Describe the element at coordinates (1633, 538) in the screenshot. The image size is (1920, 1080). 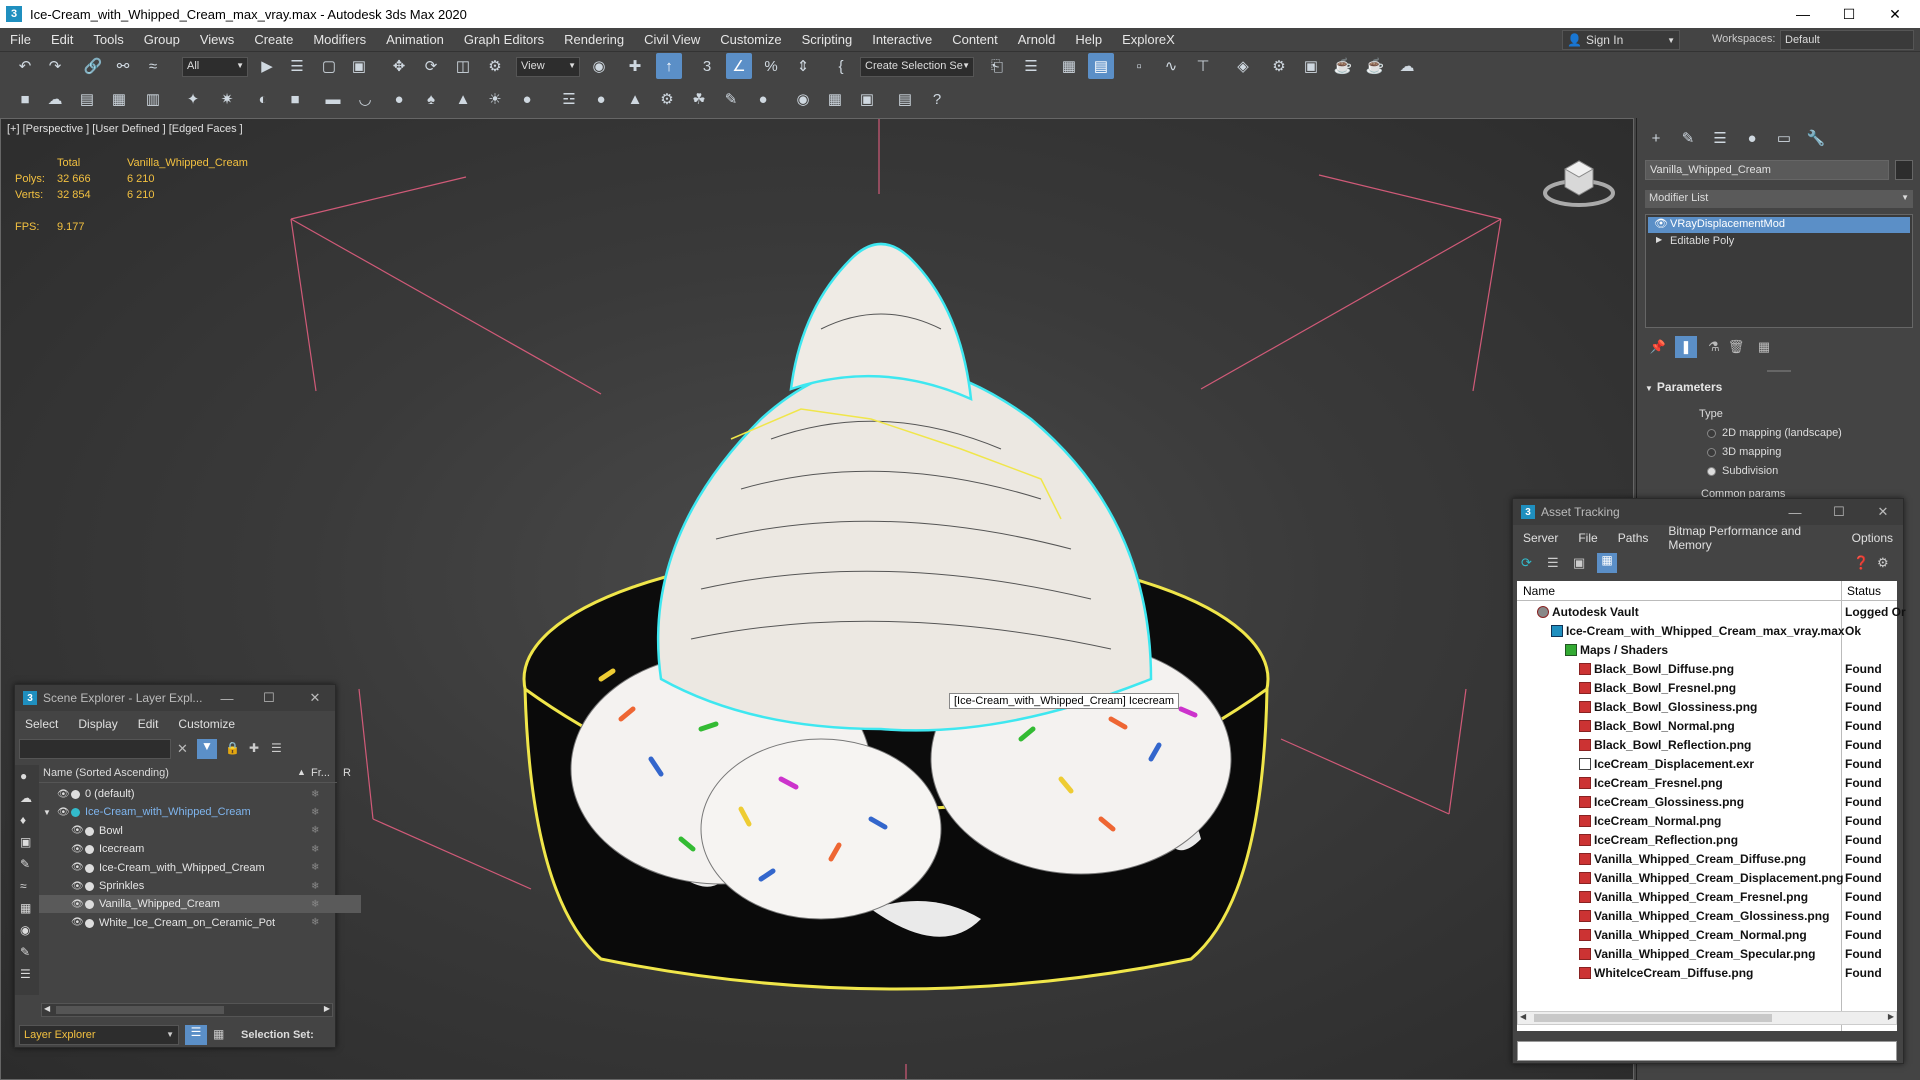
I see `at-menu-paths: Paths` at that location.